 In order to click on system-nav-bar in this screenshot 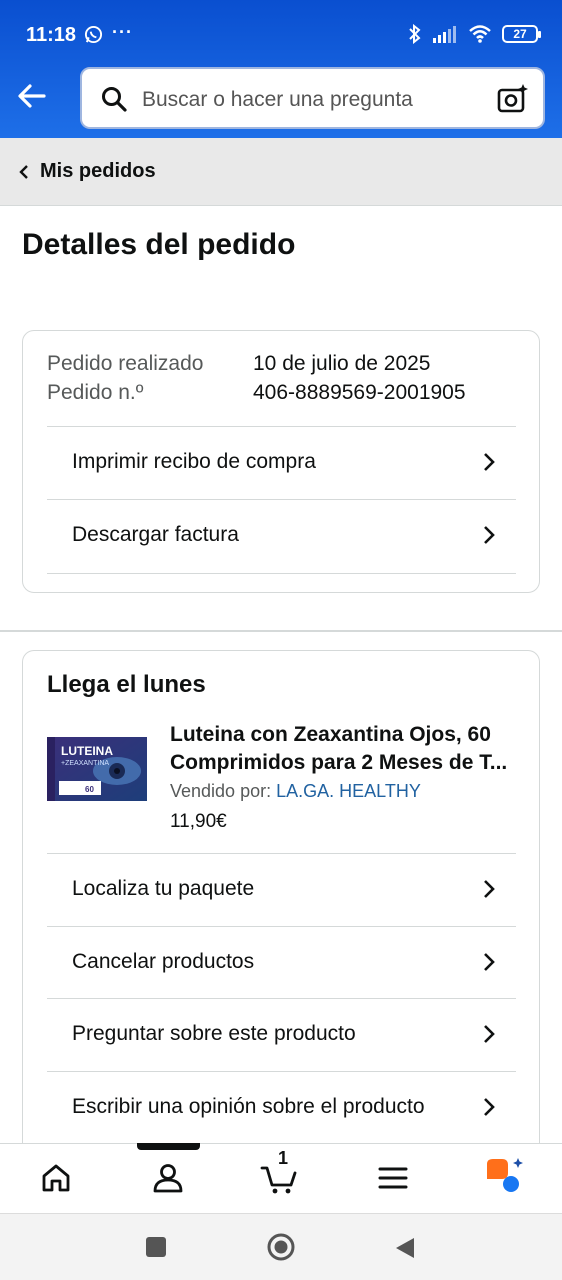, I will do `click(281, 1246)`.